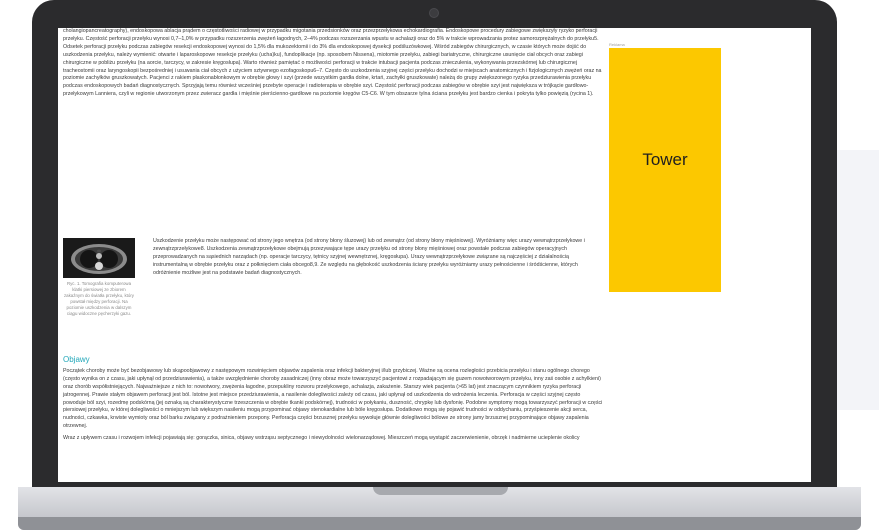 The width and height of the screenshot is (879, 530). Describe the element at coordinates (665, 170) in the screenshot. I see `ad-tower-banner: Tower` at that location.